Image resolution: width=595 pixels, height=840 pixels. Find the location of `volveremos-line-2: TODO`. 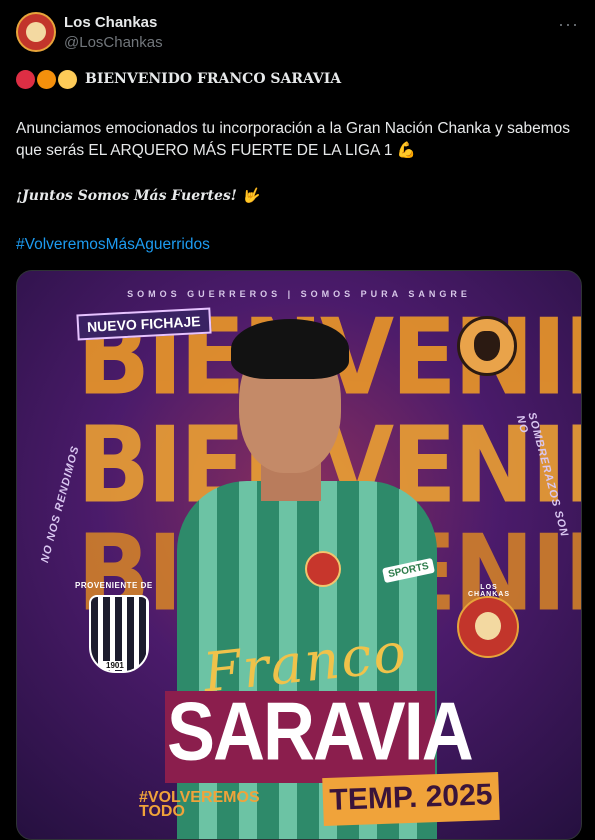

volveremos-line-2: TODO is located at coordinates (162, 811).